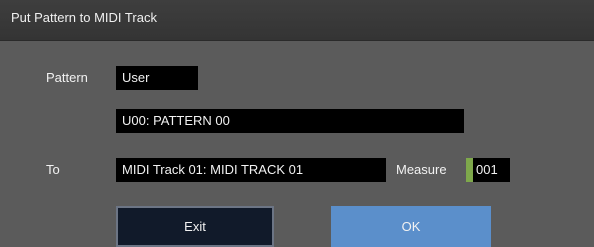 This screenshot has width=594, height=247. What do you see at coordinates (411, 226) in the screenshot?
I see `ok-button: OK` at bounding box center [411, 226].